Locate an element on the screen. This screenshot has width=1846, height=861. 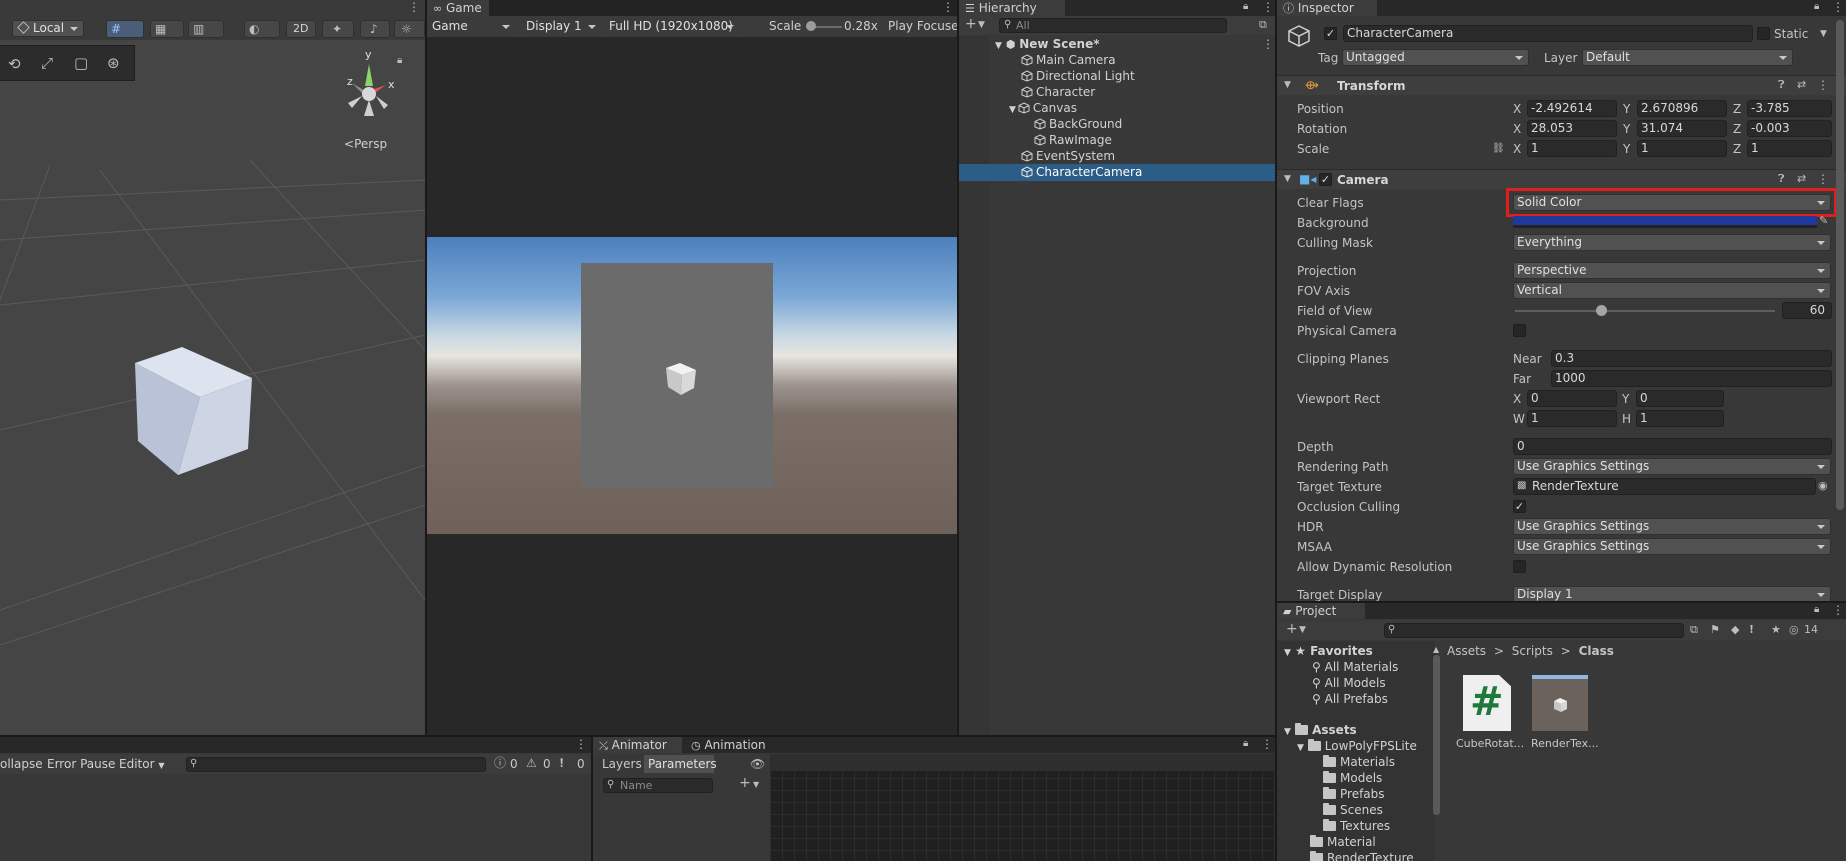
folder-prefabs: Prefabs is located at coordinates (1354, 794).